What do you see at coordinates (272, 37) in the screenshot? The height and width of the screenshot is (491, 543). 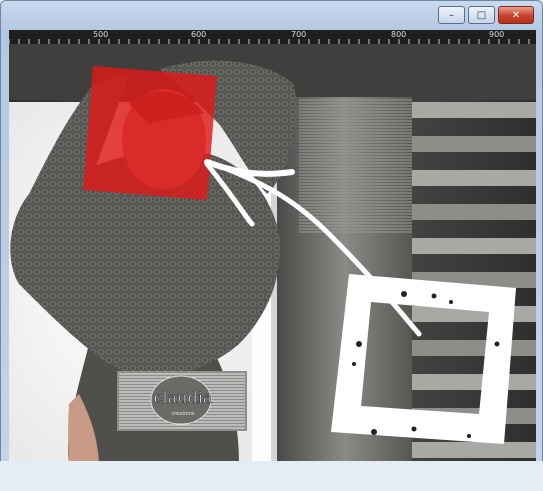 I see `horizontal-ruler: 500 600 700 800 900` at bounding box center [272, 37].